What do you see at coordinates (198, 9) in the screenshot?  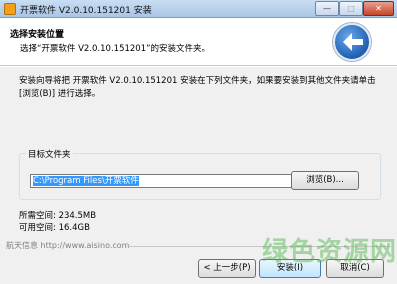 I see `title-bar: 开票软件 V2.0.10.151201 安装 — □ ✕` at bounding box center [198, 9].